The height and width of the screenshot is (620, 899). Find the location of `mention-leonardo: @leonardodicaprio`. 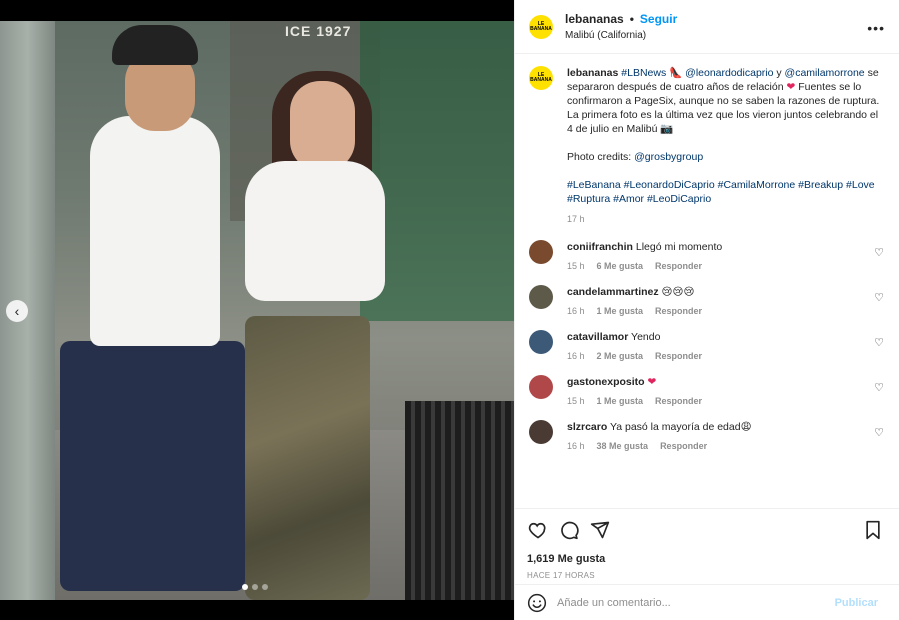

mention-leonardo: @leonardodicaprio is located at coordinates (729, 73).